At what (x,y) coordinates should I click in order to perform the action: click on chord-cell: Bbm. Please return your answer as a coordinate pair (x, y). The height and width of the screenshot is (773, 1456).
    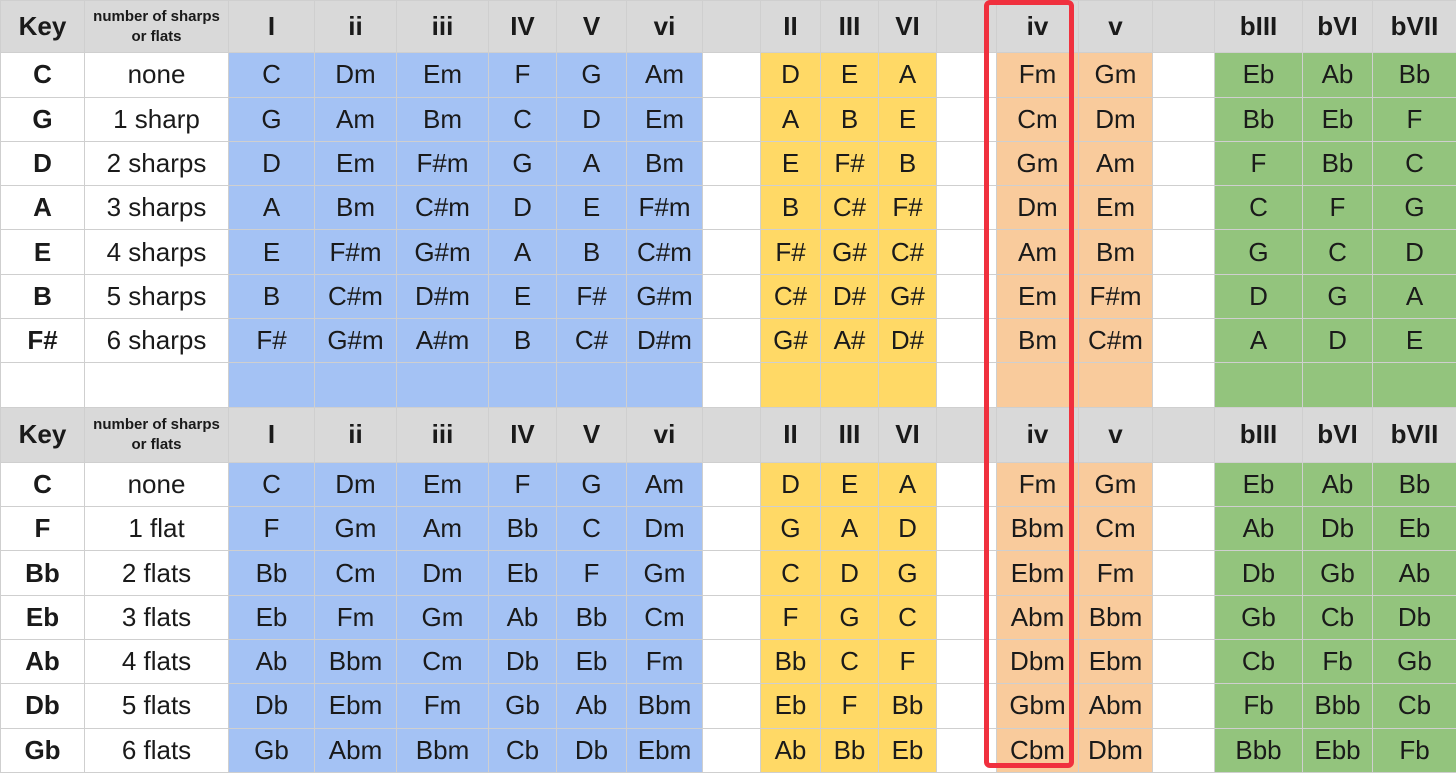
    Looking at the image, I should click on (442, 750).